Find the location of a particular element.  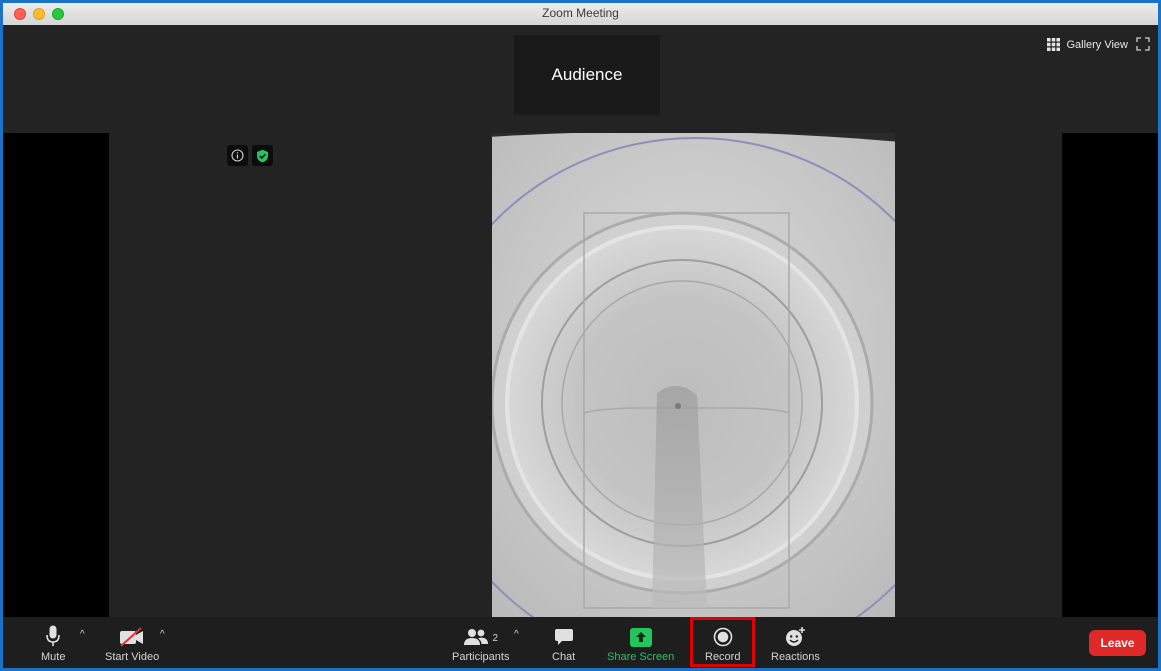

chat-button: Chat is located at coordinates (563, 642).